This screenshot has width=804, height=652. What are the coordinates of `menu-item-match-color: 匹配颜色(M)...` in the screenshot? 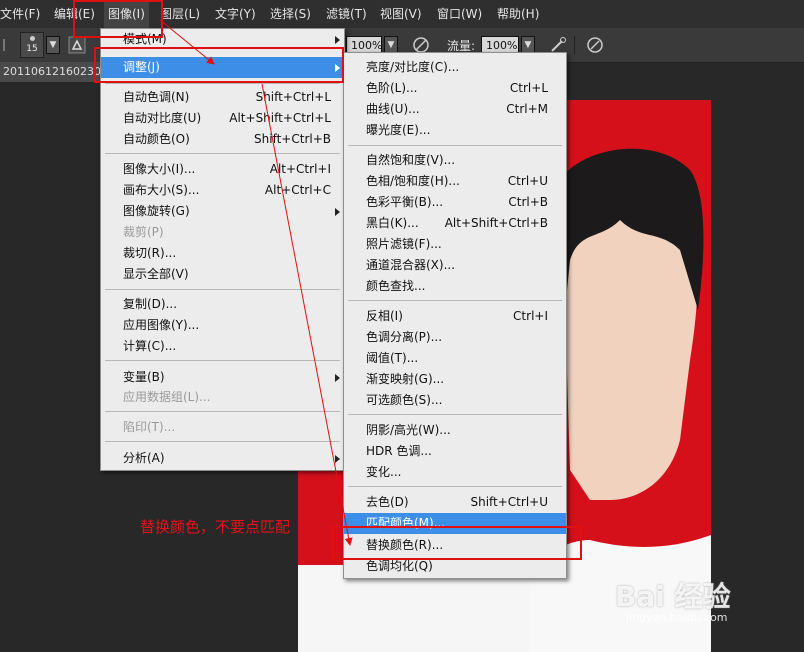 It's located at (457, 523).